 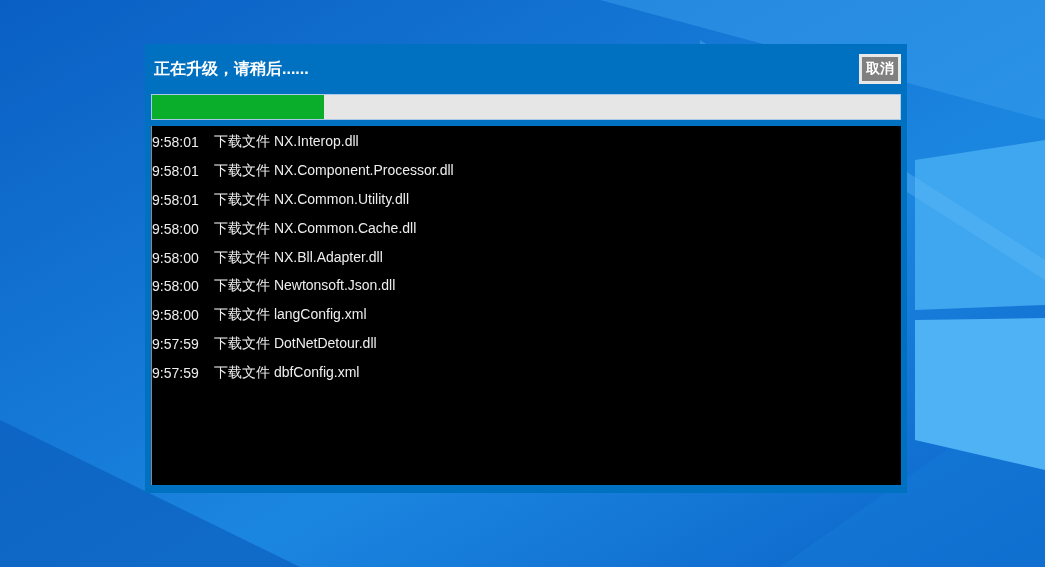 What do you see at coordinates (287, 372) in the screenshot?
I see `log-message: 下载文件 dbfConfig.xml` at bounding box center [287, 372].